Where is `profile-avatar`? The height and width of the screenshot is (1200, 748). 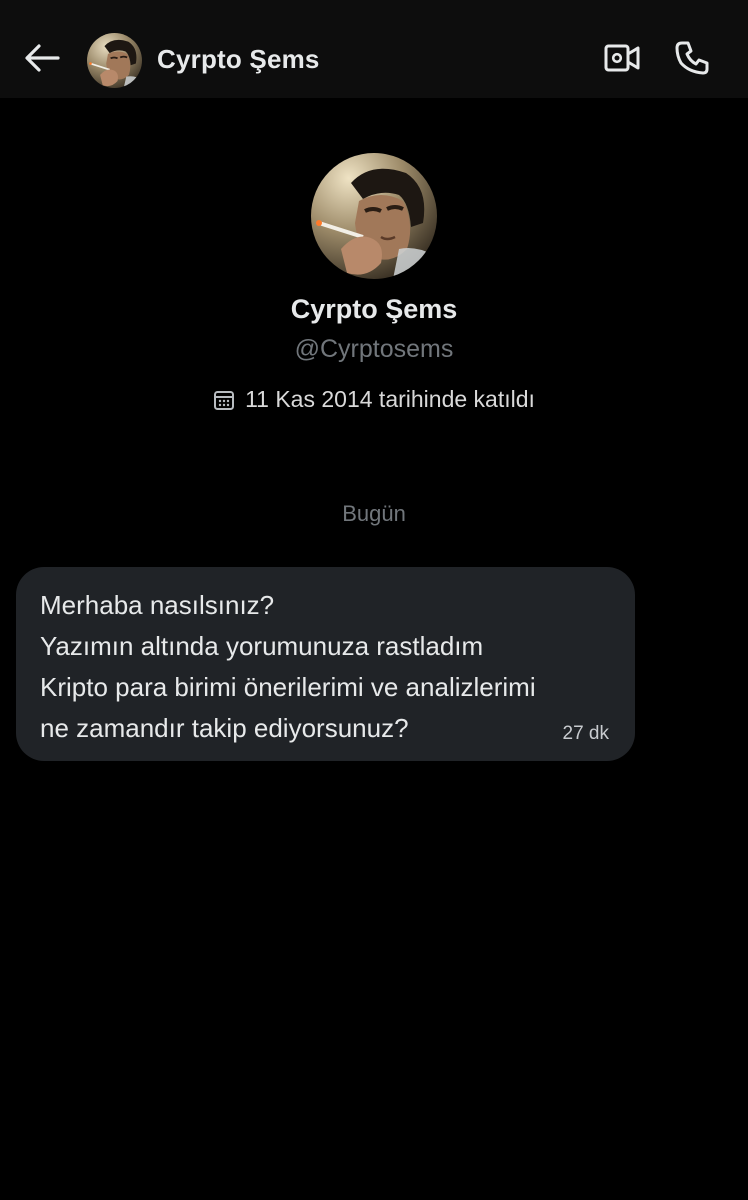
profile-avatar is located at coordinates (374, 216).